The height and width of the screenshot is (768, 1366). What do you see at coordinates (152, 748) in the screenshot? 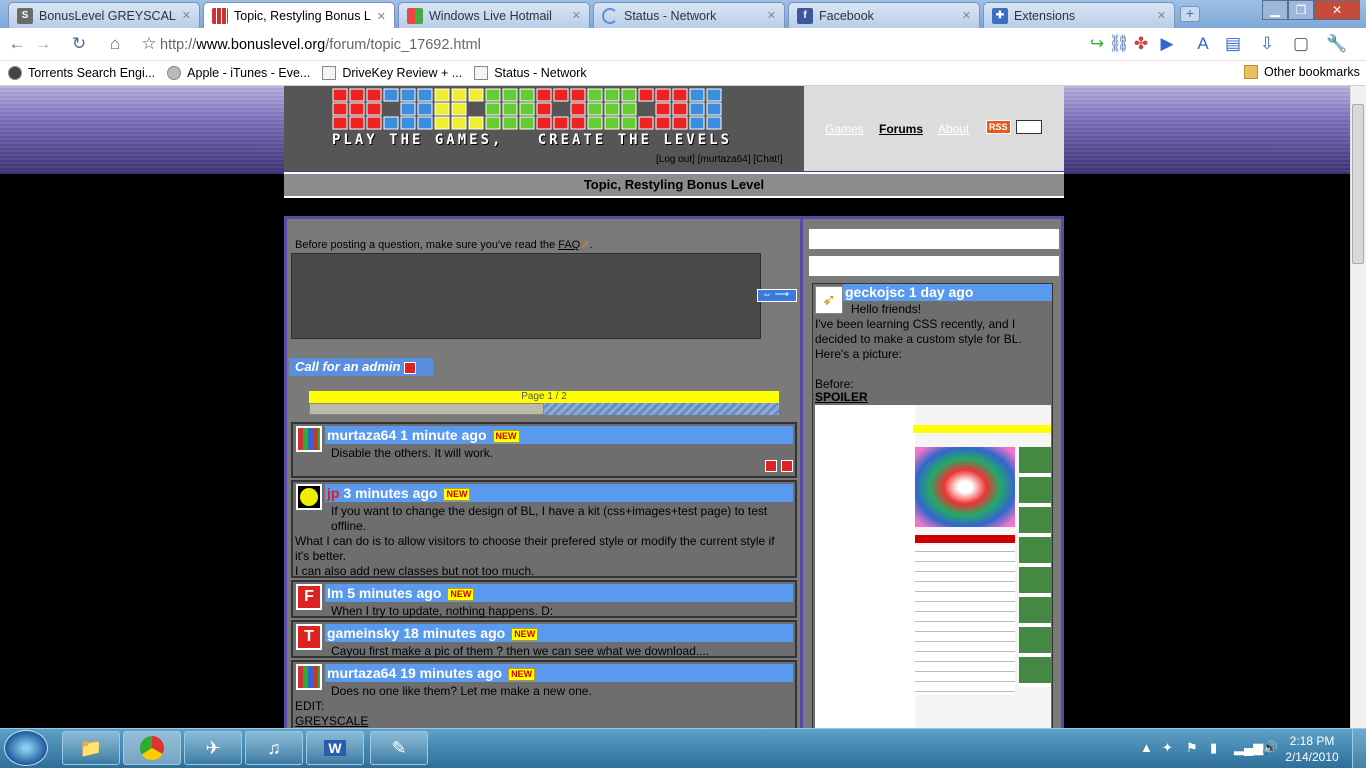
I see `chrome-taskbar-button` at bounding box center [152, 748].